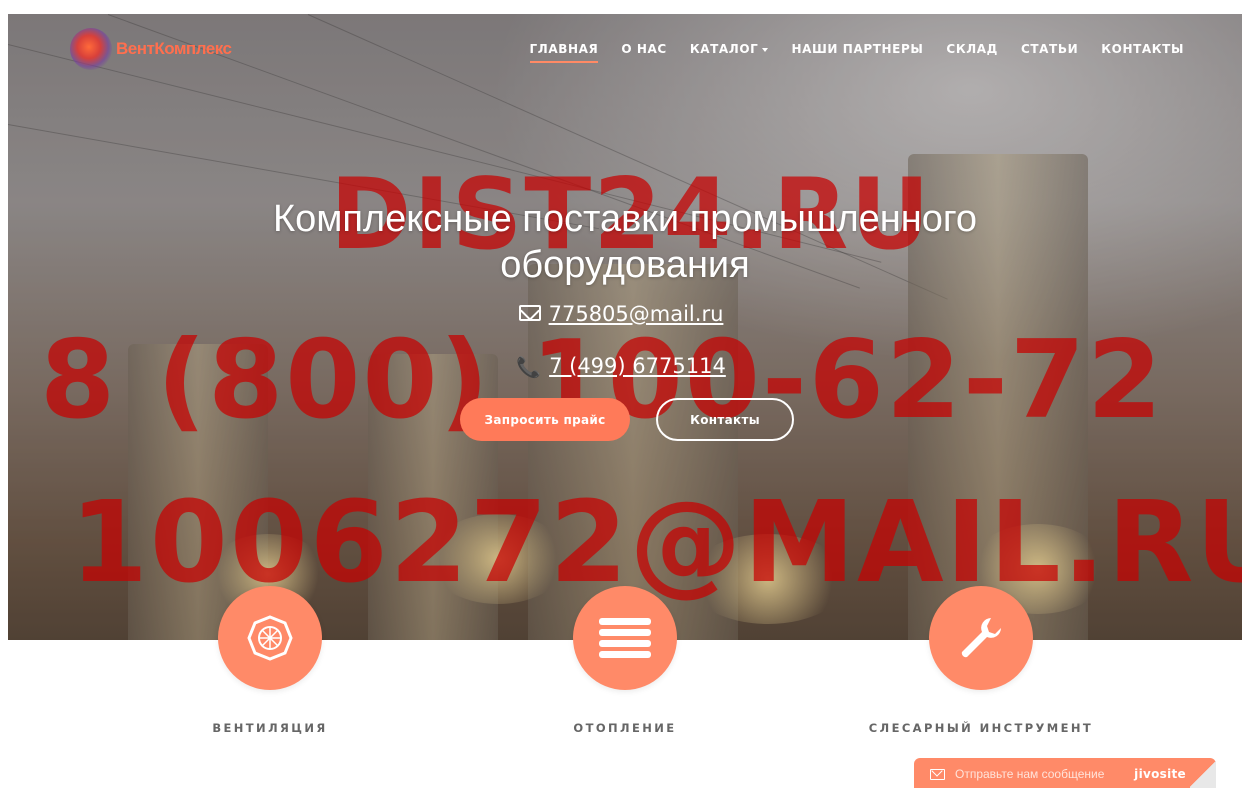  Describe the element at coordinates (1203, 773) in the screenshot. I see `chat-corner-fold` at that location.